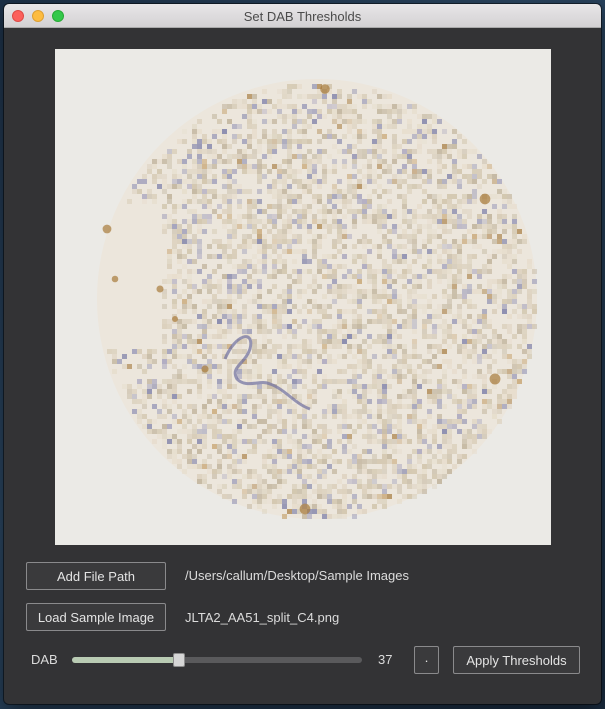  Describe the element at coordinates (297, 575) in the screenshot. I see `file-path-text: /Users/callum/Desktop/Sample Images` at that location.